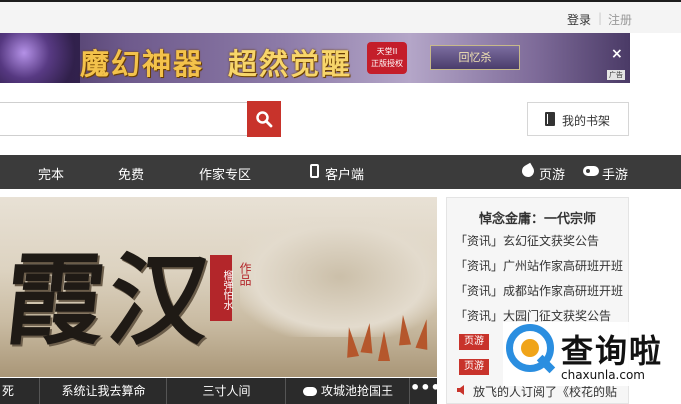 This screenshot has height=404, width=681. Describe the element at coordinates (550, 119) in the screenshot. I see `book-icon` at that location.